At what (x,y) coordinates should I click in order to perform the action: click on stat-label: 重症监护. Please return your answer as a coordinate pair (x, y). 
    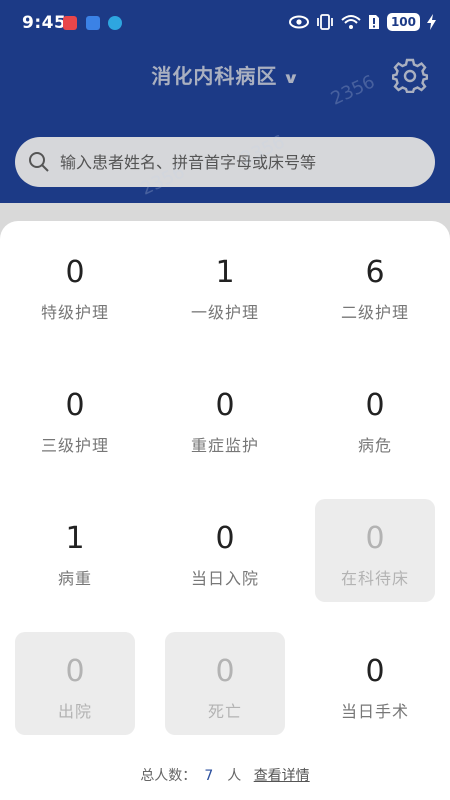
    Looking at the image, I should click on (224, 445).